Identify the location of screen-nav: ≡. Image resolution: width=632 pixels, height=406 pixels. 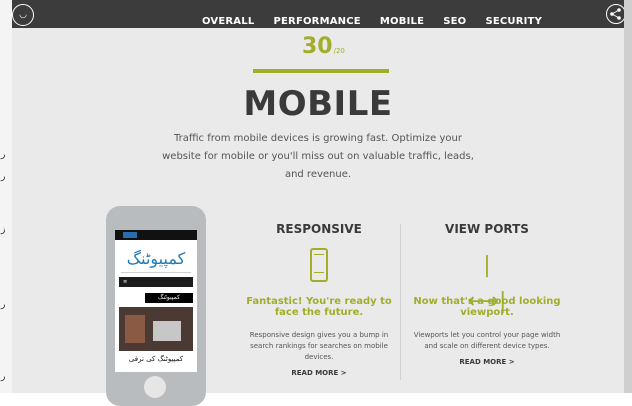
(156, 282).